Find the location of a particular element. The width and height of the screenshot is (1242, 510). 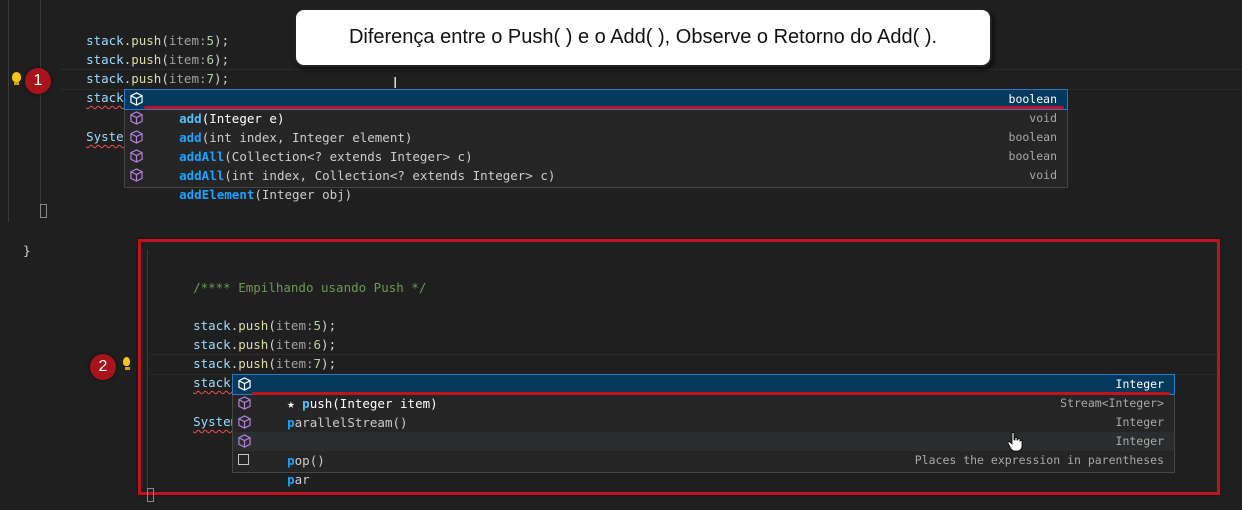

annotation-badge-1: 1 is located at coordinates (38, 81).